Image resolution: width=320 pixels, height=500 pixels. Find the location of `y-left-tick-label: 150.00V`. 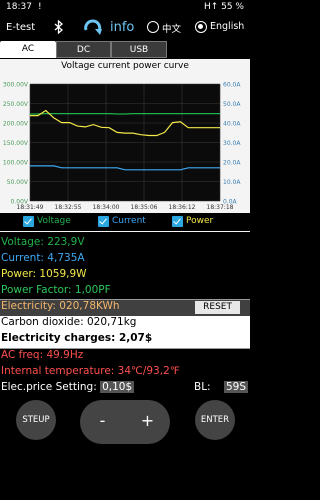

y-left-tick-label: 150.00V is located at coordinates (16, 143).